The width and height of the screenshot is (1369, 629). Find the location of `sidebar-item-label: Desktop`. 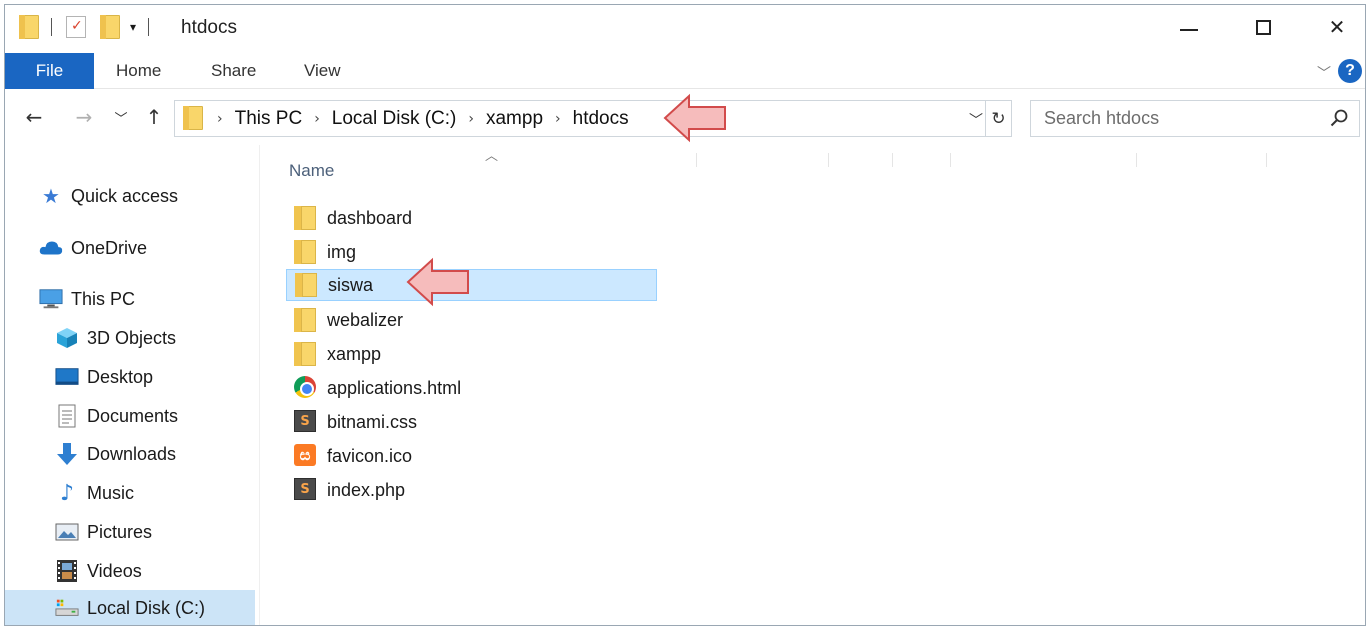

sidebar-item-label: Desktop is located at coordinates (120, 376).